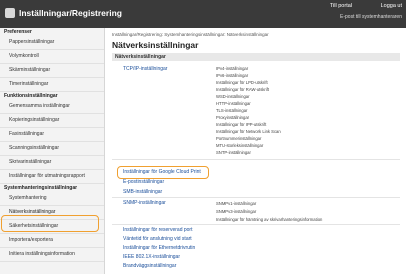  What do you see at coordinates (41, 188) in the screenshot?
I see `sidebar-section-title: Systemhanteringsinställningar` at bounding box center [41, 188].